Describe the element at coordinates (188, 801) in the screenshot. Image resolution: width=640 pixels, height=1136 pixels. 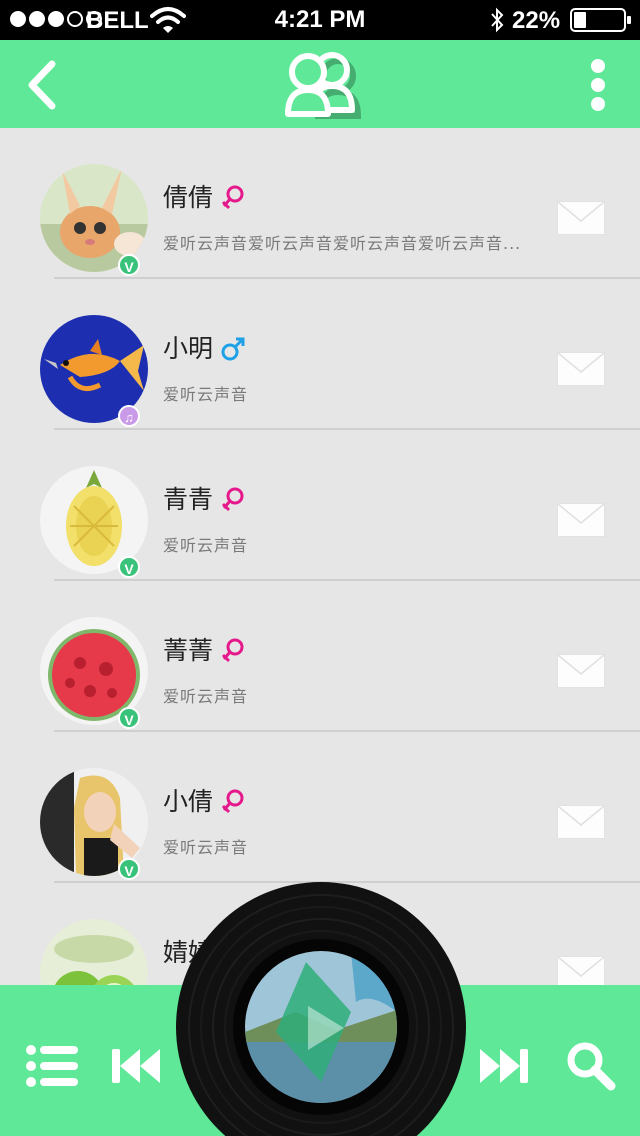
I see `contact-name: 小倩` at that location.